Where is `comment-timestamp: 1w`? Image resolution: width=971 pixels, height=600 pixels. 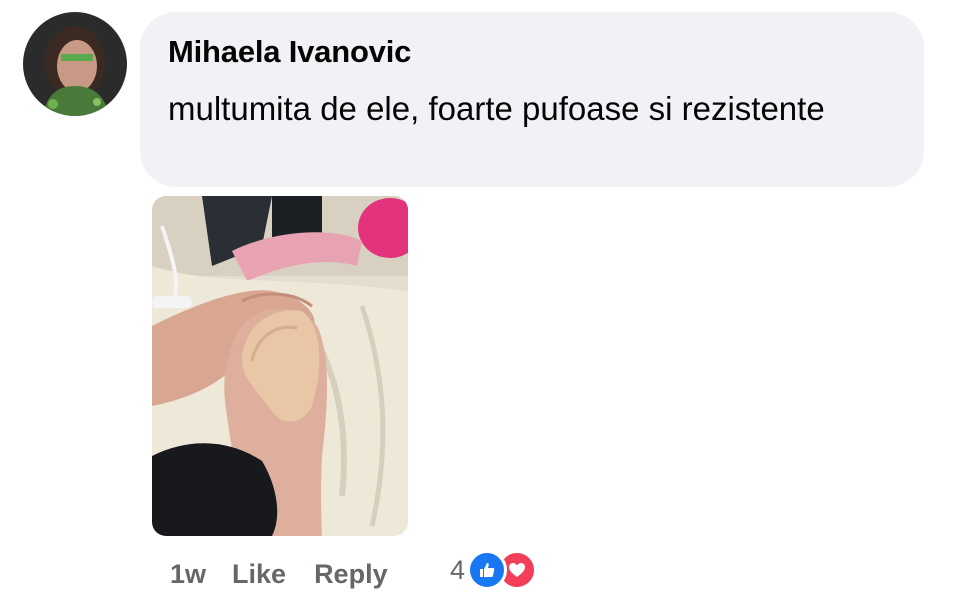
comment-timestamp: 1w is located at coordinates (188, 574).